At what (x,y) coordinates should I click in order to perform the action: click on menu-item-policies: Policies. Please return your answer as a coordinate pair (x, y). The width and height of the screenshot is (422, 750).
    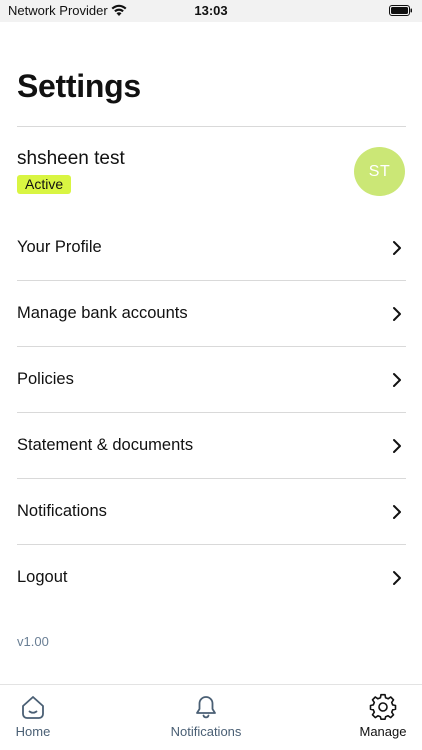
    Looking at the image, I should click on (211, 380).